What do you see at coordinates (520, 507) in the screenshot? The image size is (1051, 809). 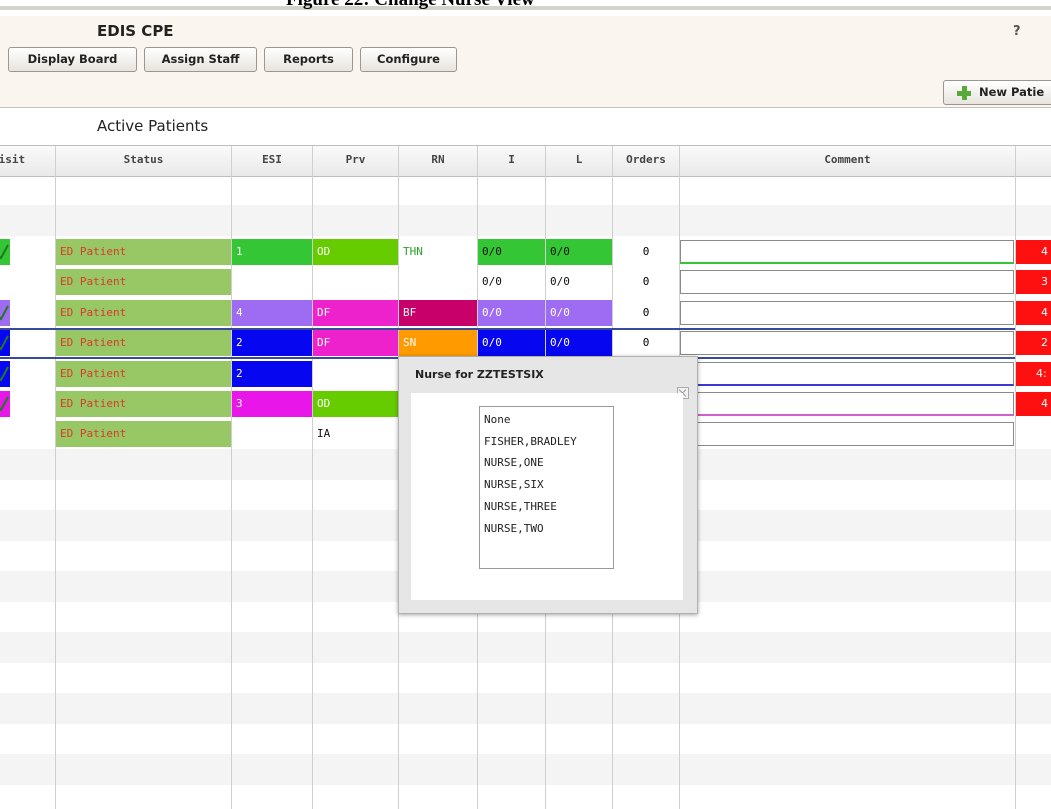 I see `nurse-option: NURSE,THREE` at bounding box center [520, 507].